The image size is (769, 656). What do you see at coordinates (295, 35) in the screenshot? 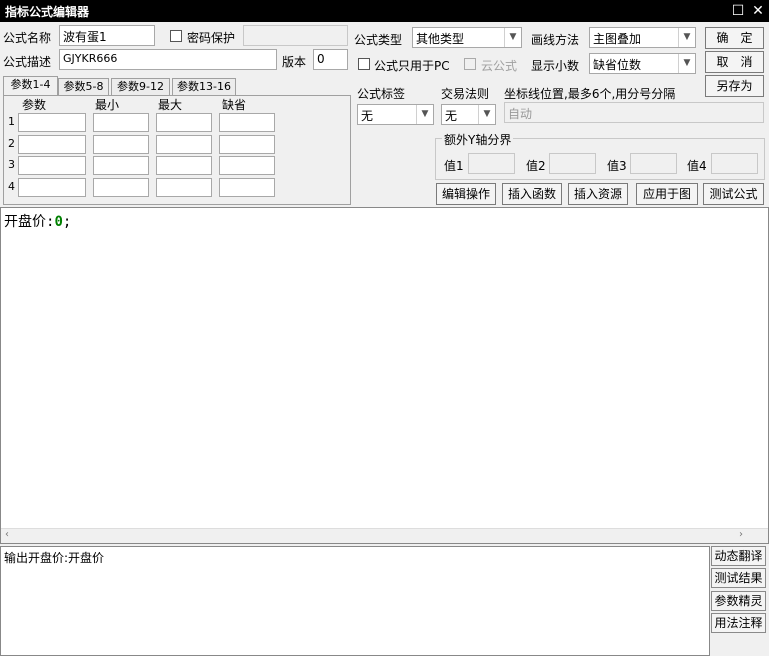
I see `password-input` at bounding box center [295, 35].